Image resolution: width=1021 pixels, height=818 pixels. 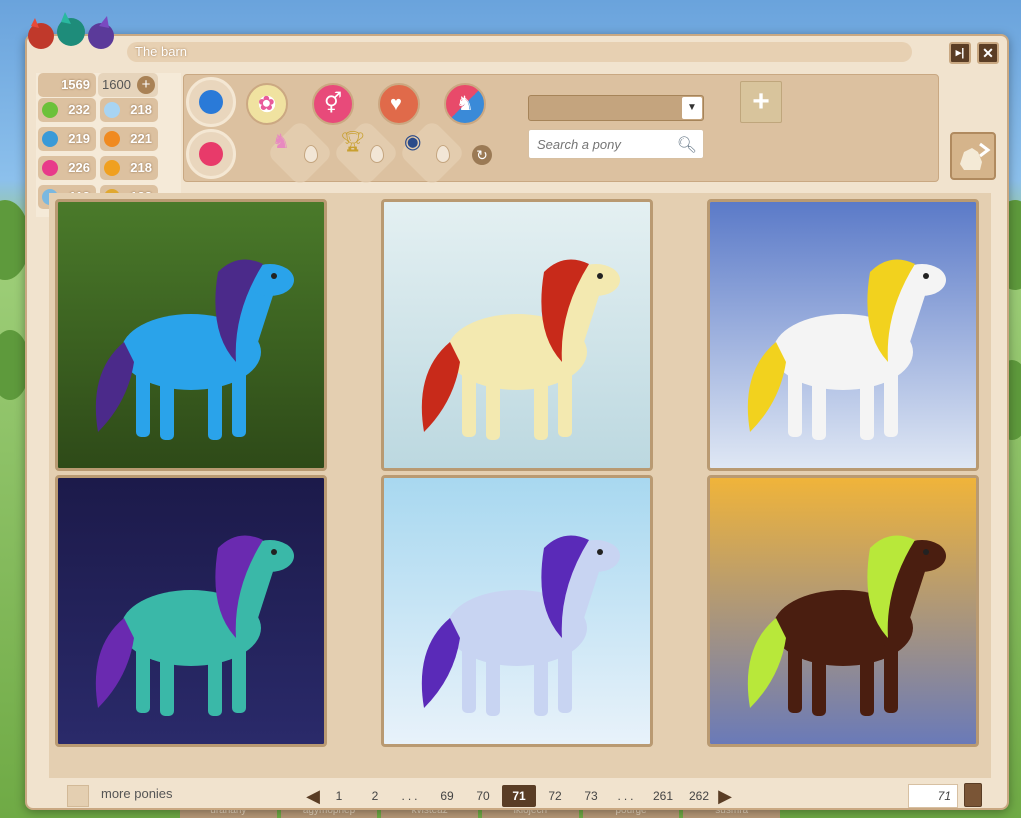 I want to click on page-link: 2, so click(x=375, y=796).